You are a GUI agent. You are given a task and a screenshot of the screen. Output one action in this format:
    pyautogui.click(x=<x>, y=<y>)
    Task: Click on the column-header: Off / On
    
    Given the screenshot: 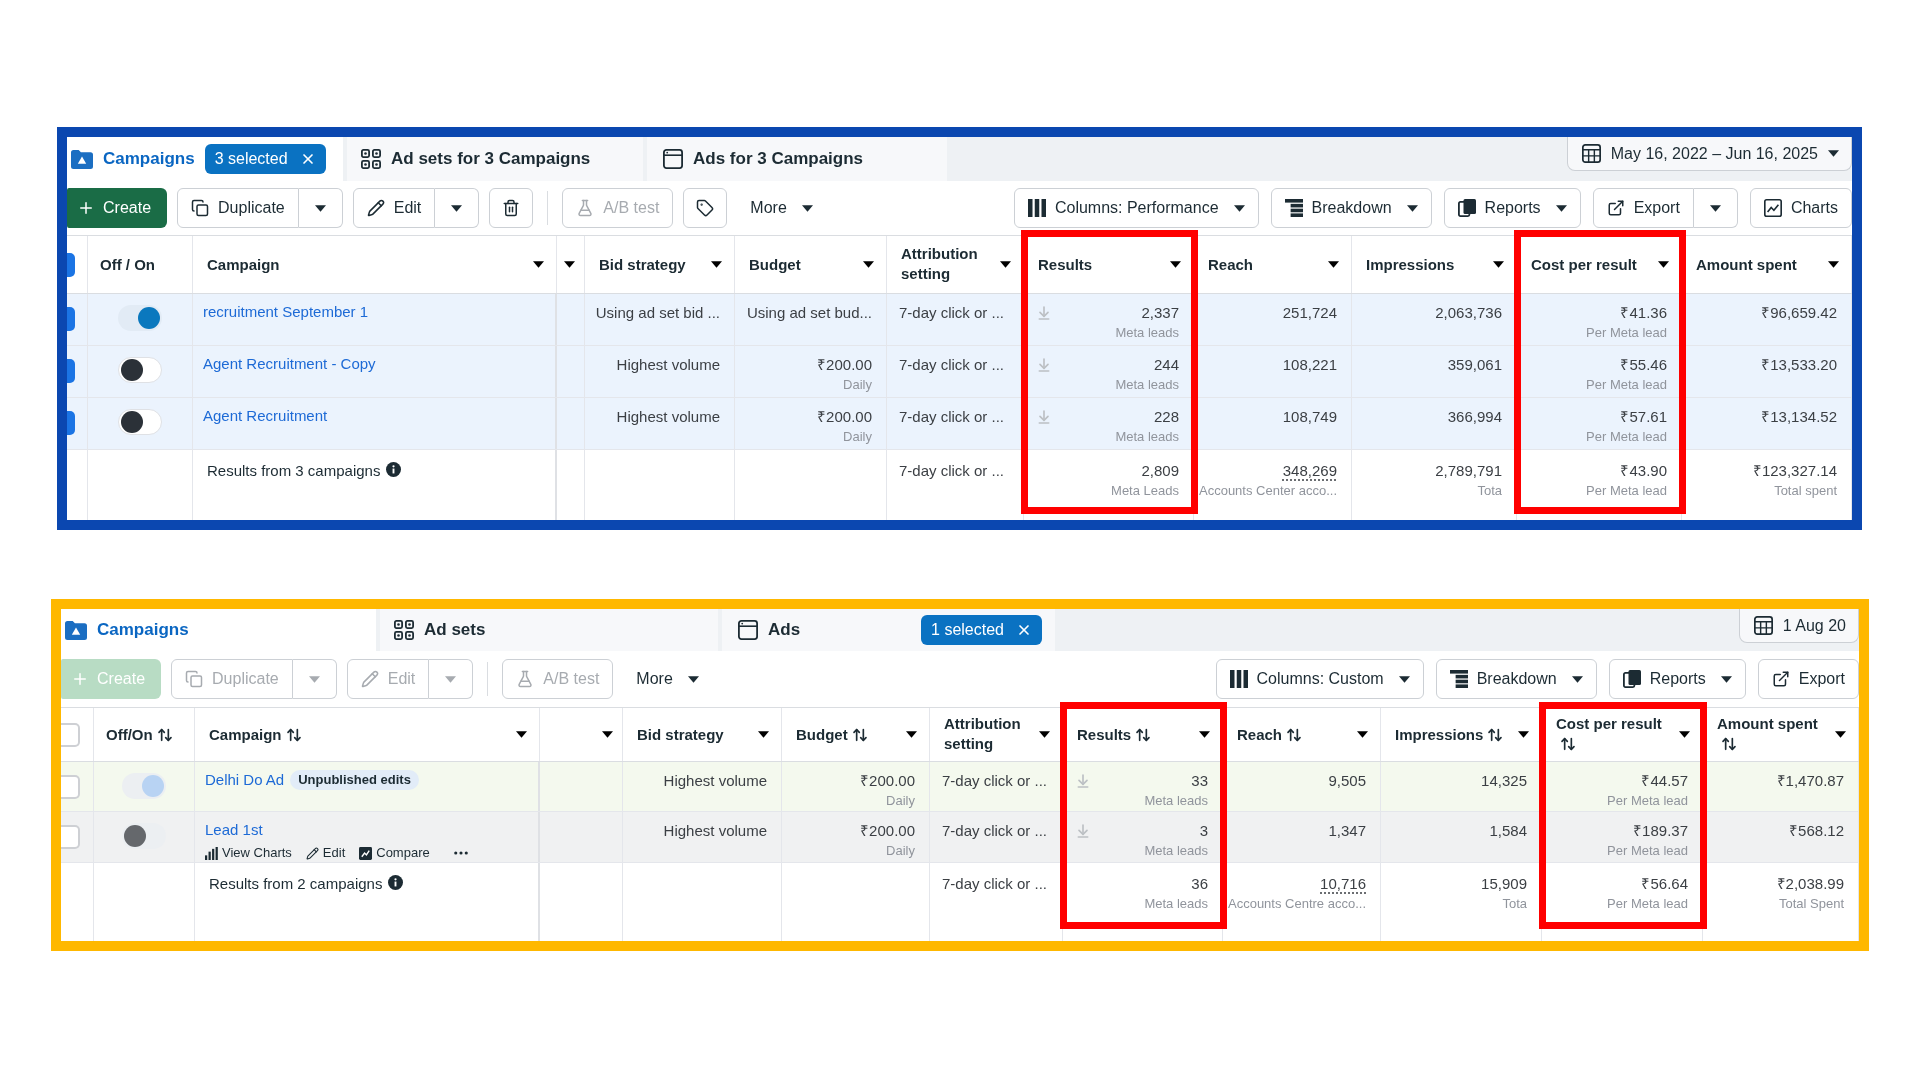 What is the action you would take?
    pyautogui.click(x=127, y=264)
    